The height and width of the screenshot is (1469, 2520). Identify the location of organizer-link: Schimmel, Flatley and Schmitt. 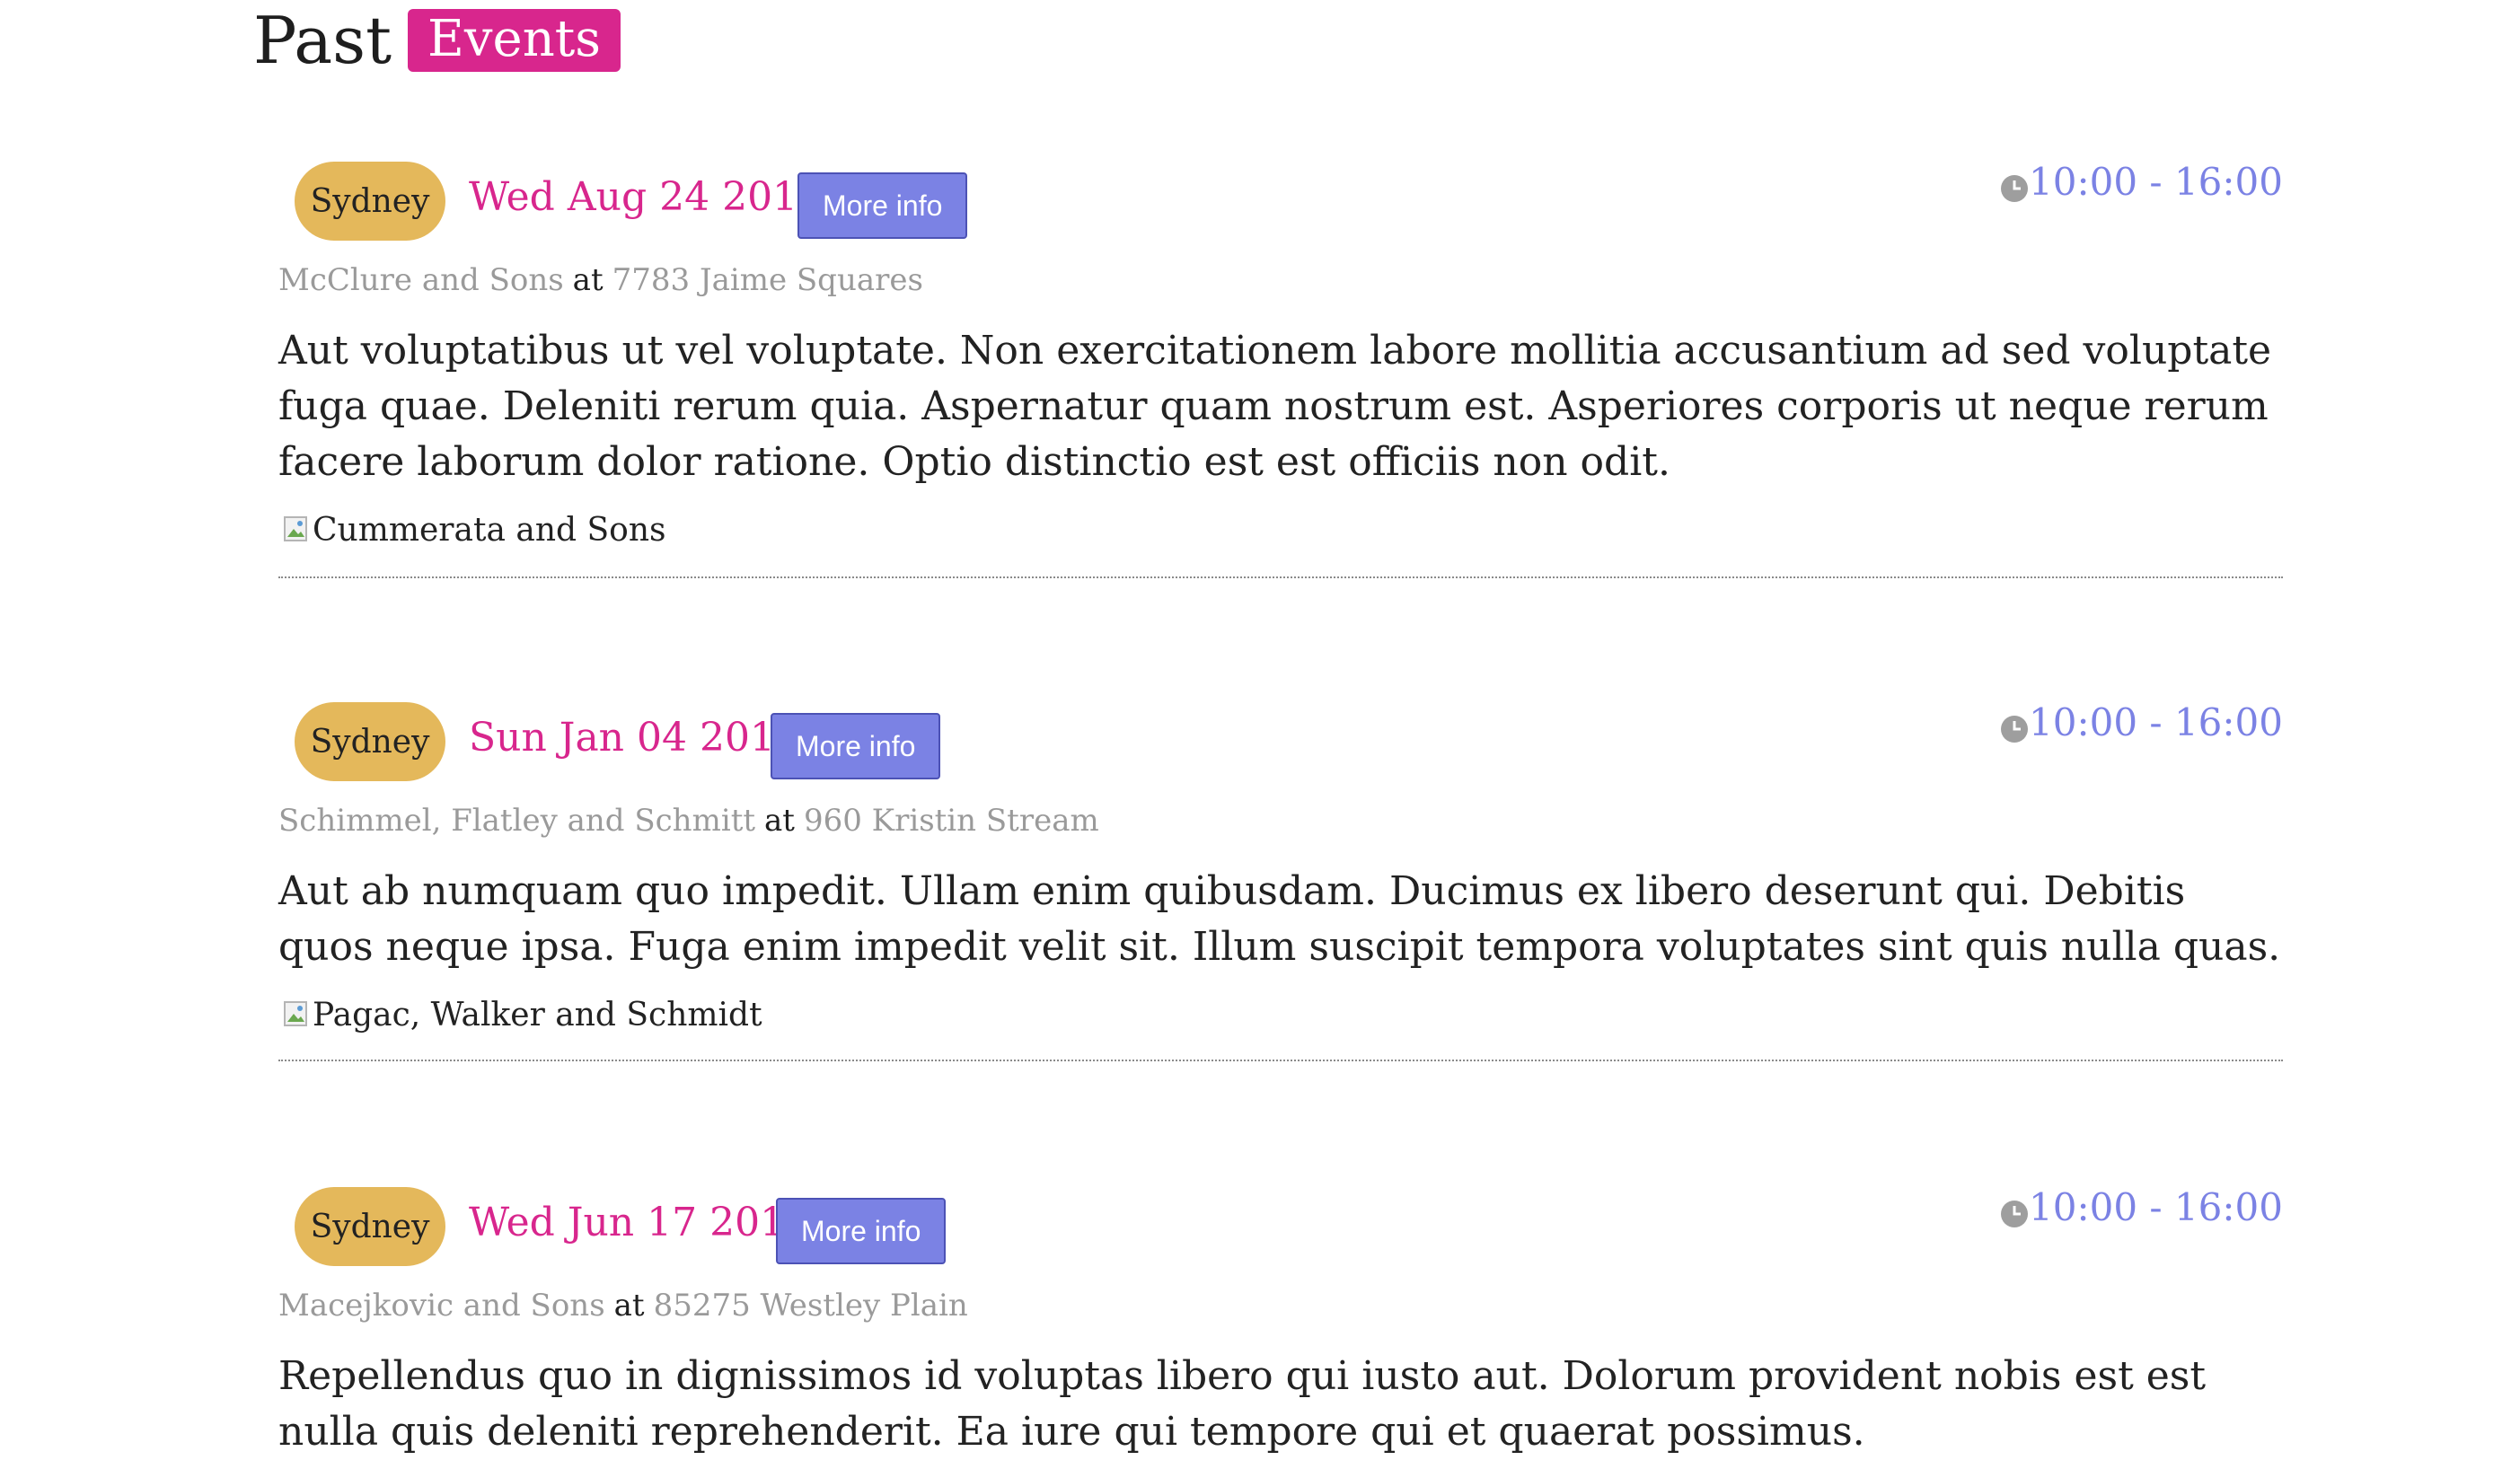
(516, 821).